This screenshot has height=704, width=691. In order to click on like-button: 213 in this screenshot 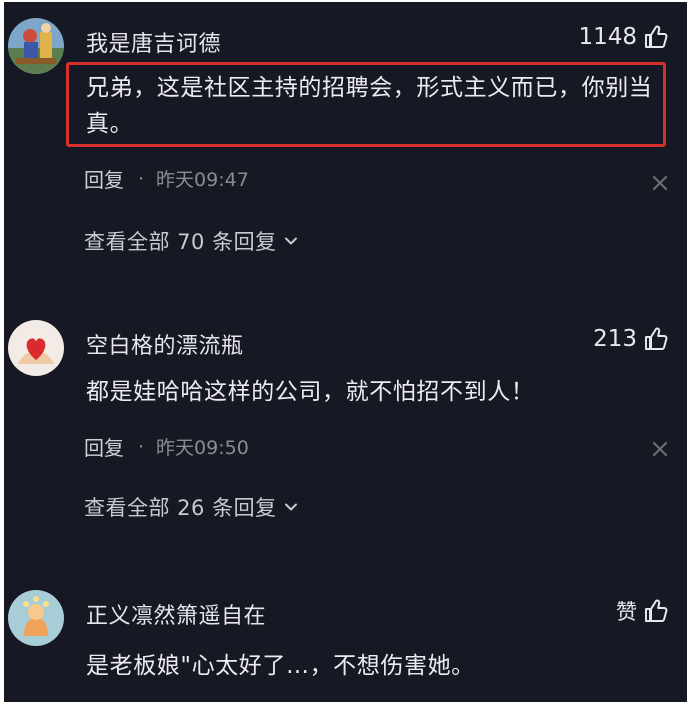, I will do `click(631, 339)`.